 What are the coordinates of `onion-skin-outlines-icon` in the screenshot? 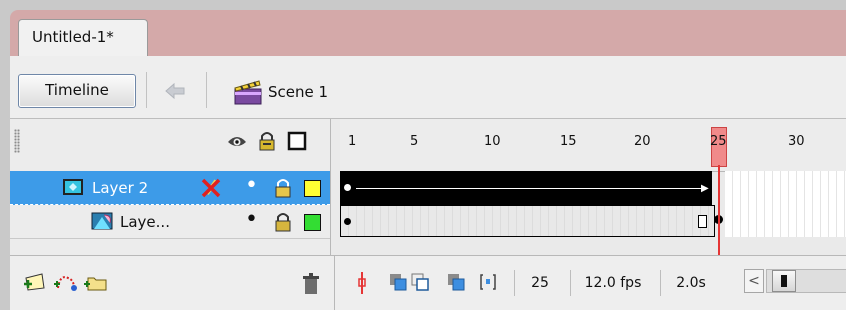 It's located at (420, 282).